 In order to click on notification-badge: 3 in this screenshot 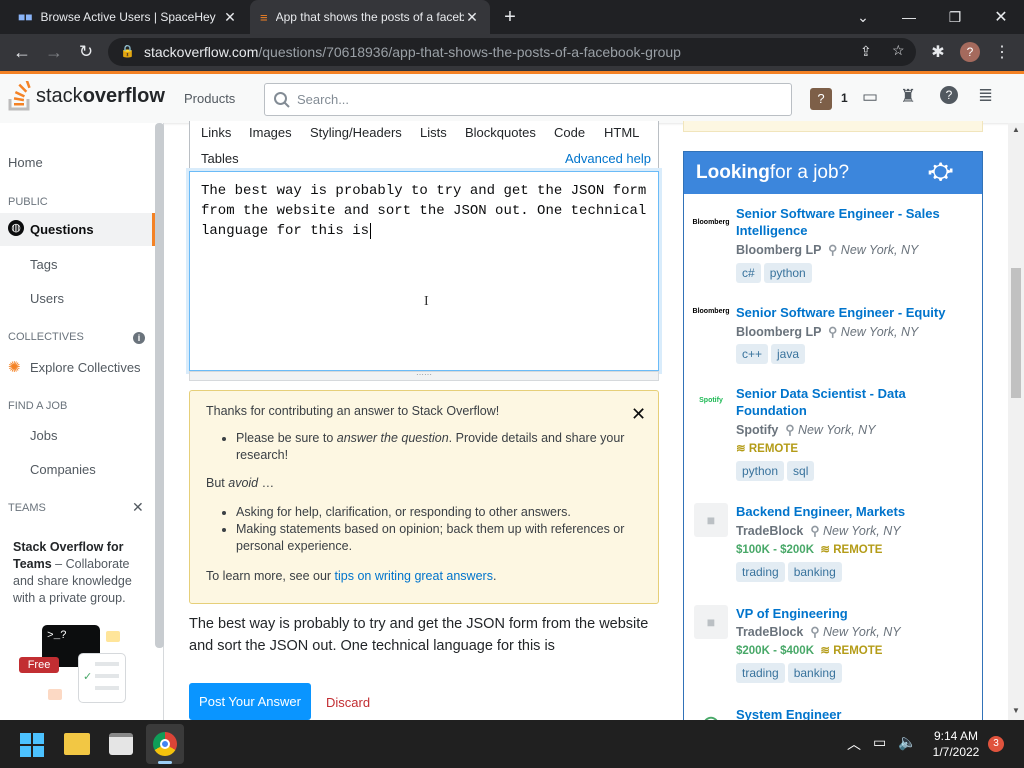, I will do `click(996, 744)`.